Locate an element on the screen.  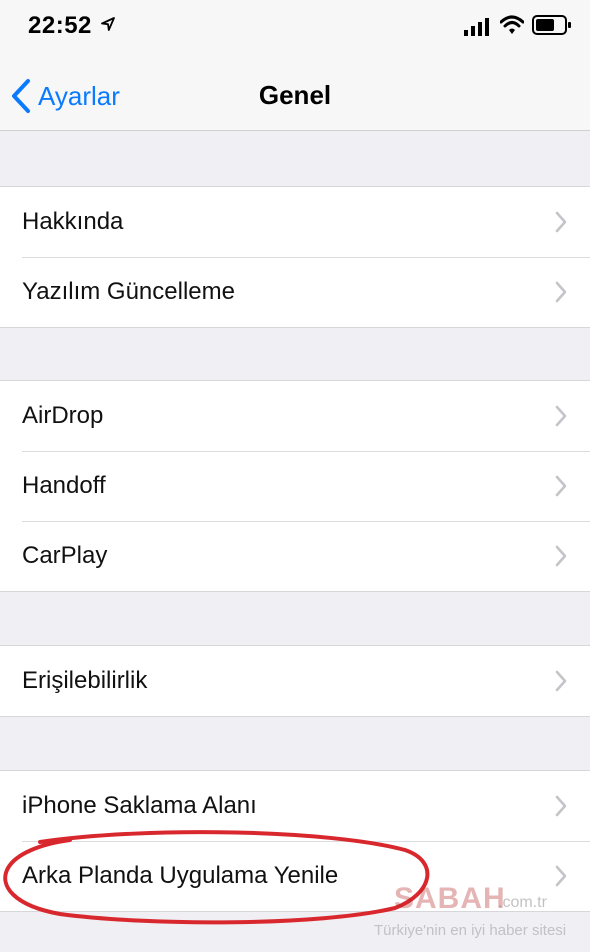
page-title: Genel is located at coordinates (295, 95).